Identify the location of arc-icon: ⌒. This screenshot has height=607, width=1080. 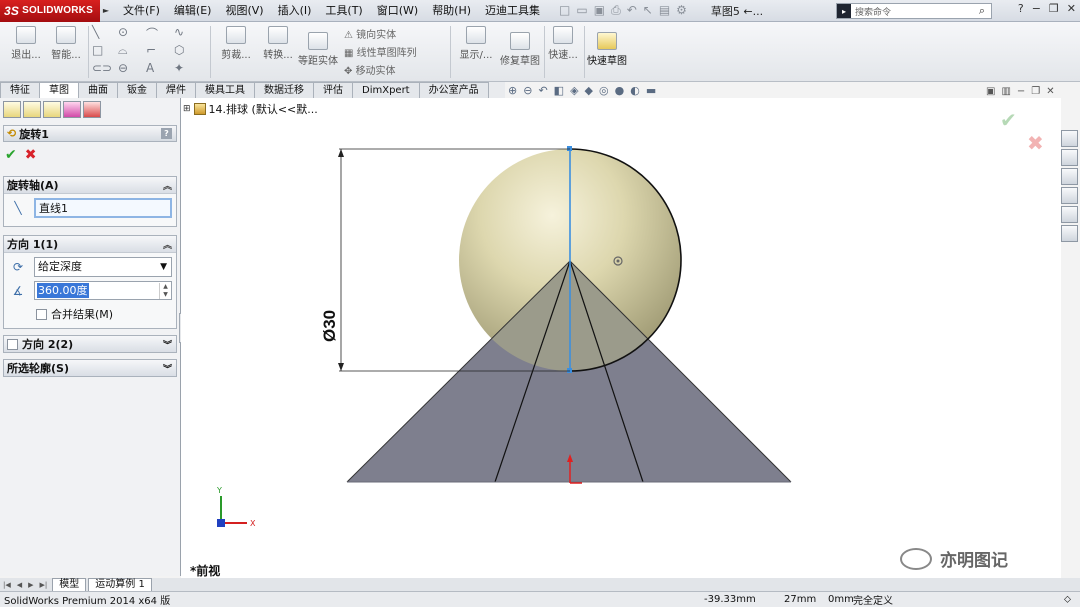
(152, 33).